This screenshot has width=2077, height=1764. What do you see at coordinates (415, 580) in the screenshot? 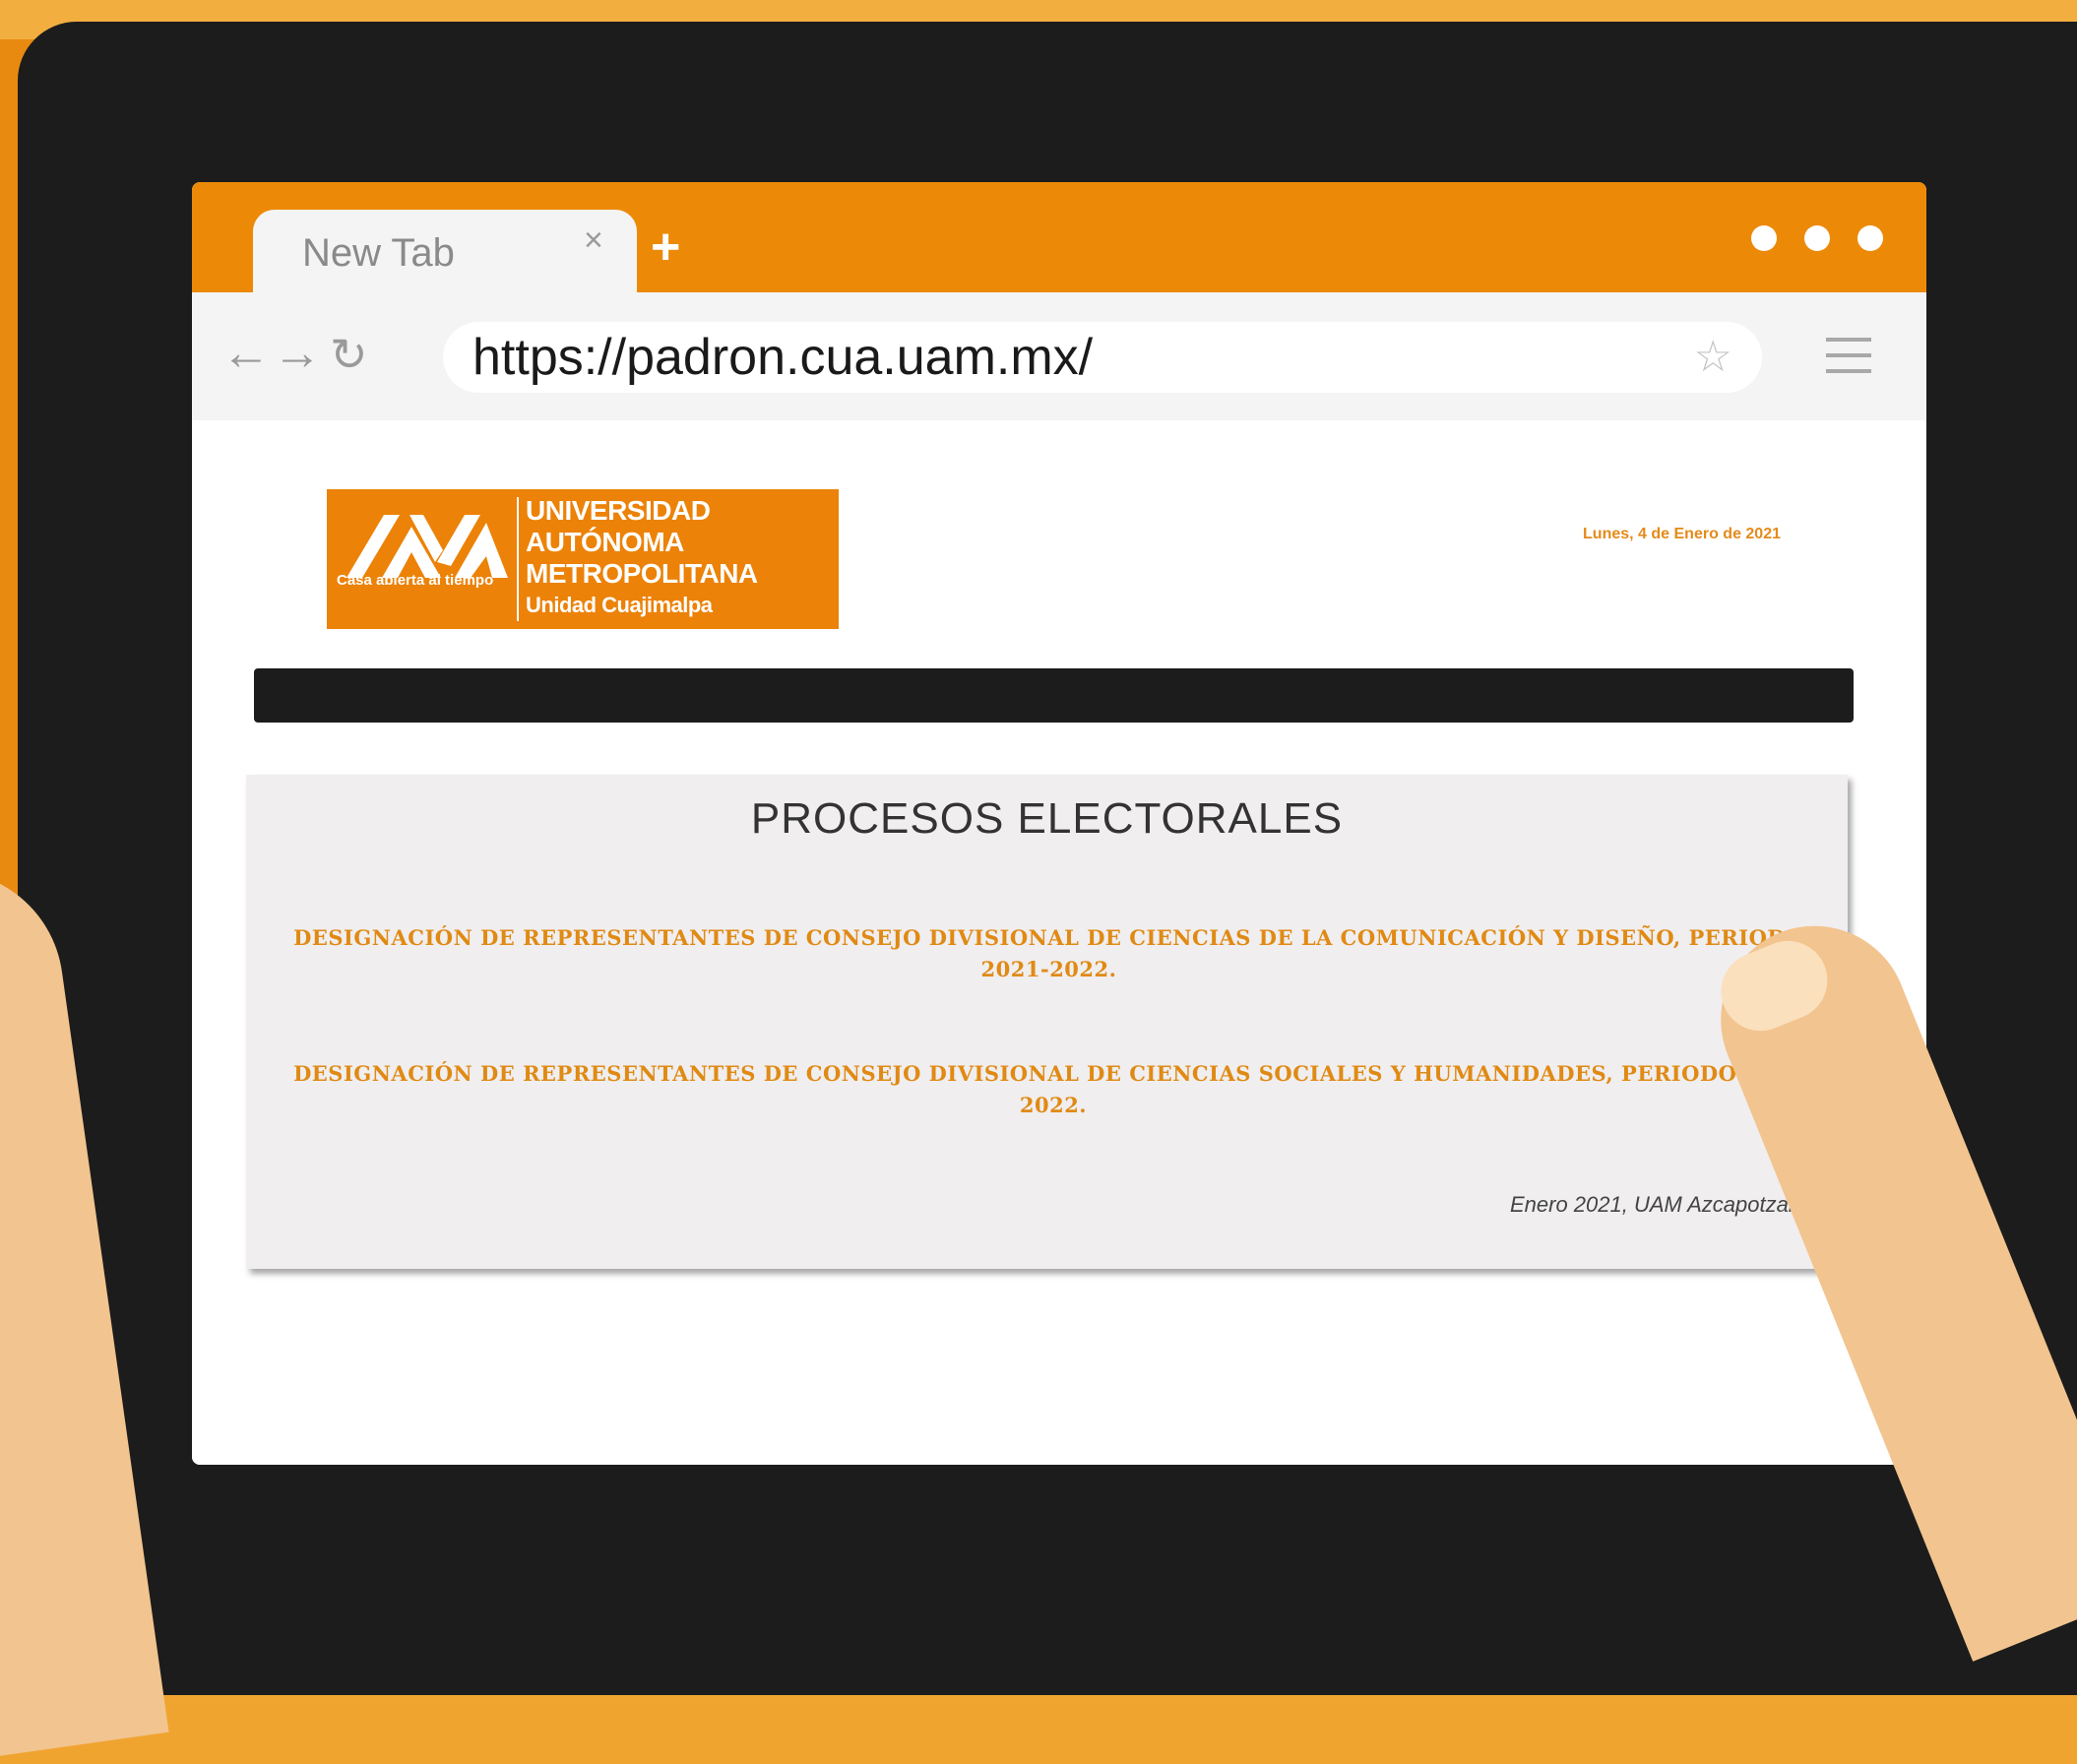
I see `logo-tagline: Casa abierta al tiempo` at bounding box center [415, 580].